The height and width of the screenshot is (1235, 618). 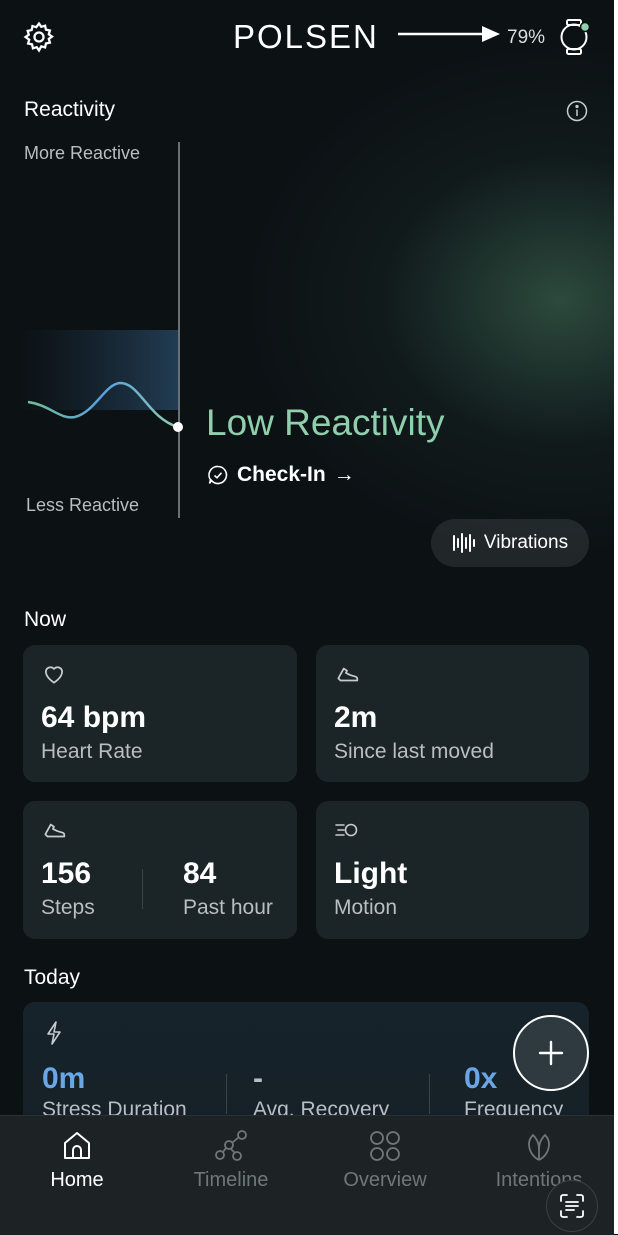 What do you see at coordinates (356, 717) in the screenshot?
I see `since-moved-value: 2m` at bounding box center [356, 717].